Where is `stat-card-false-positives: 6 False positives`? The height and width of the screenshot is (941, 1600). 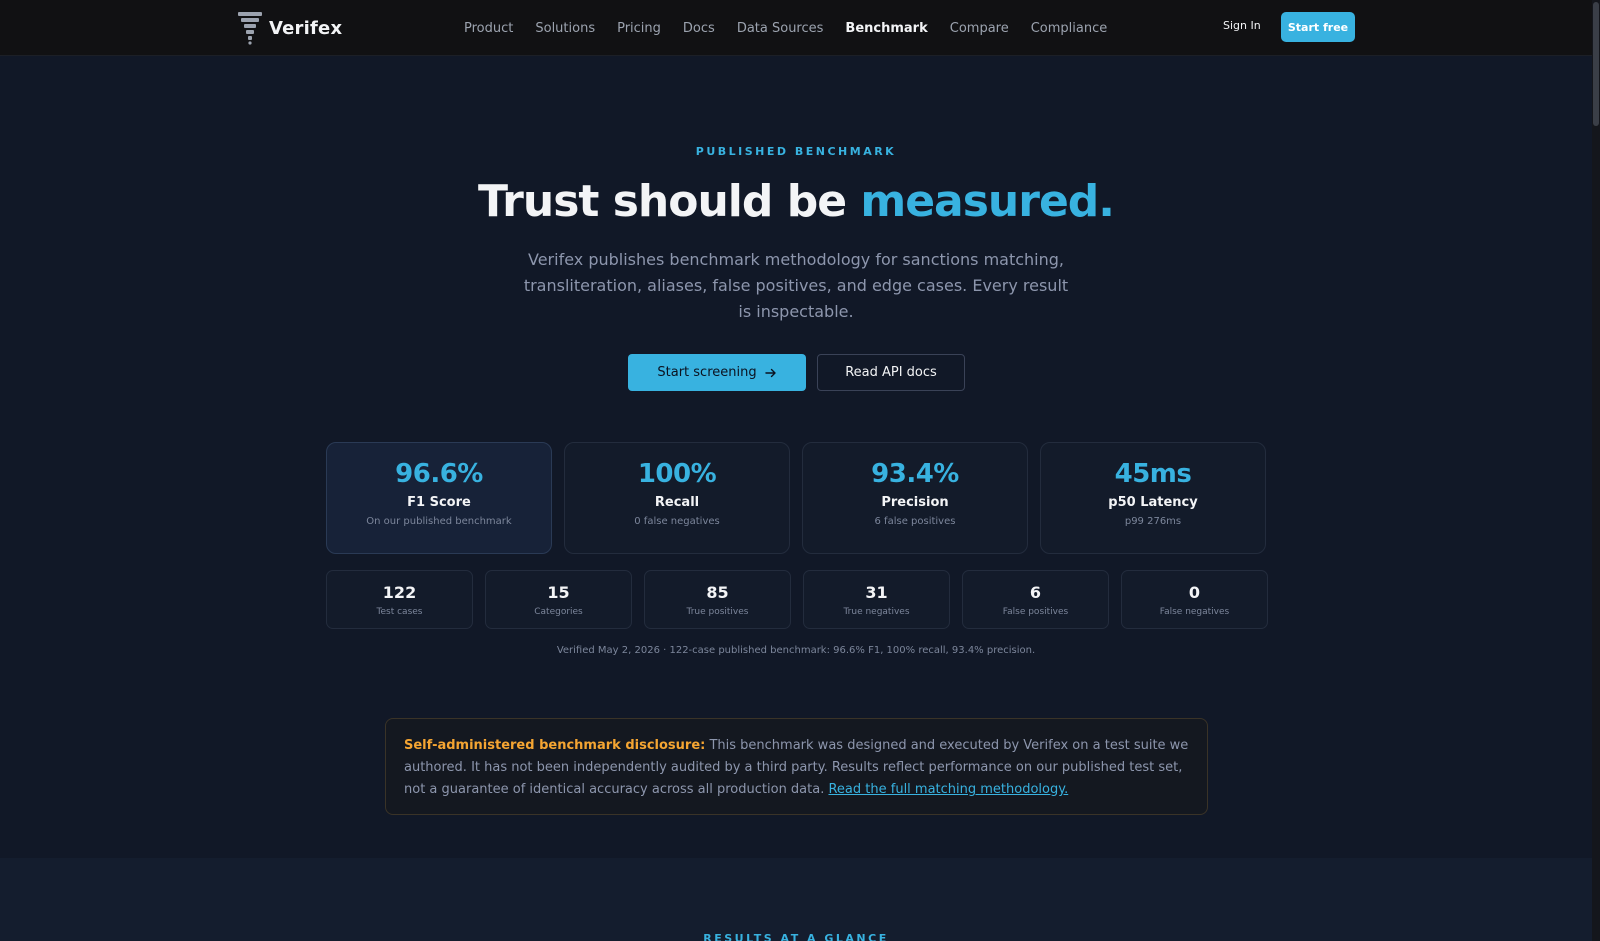 stat-card-false-positives: 6 False positives is located at coordinates (1035, 599).